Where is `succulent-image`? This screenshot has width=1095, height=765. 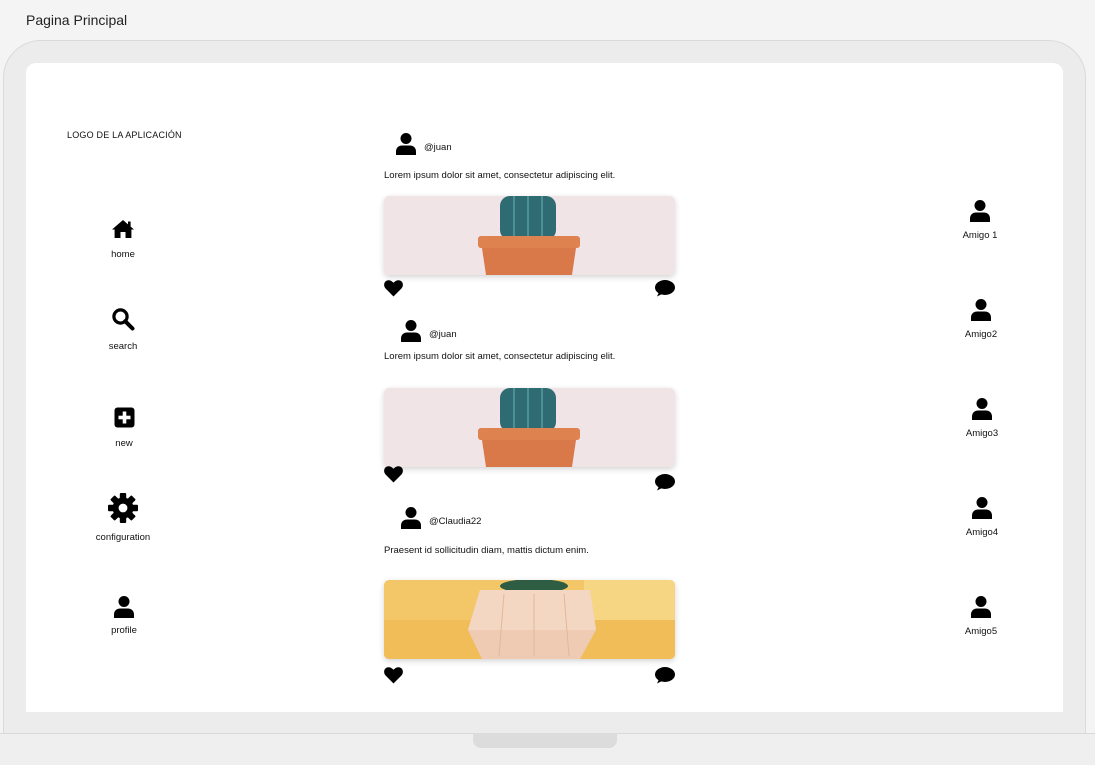 succulent-image is located at coordinates (529, 619).